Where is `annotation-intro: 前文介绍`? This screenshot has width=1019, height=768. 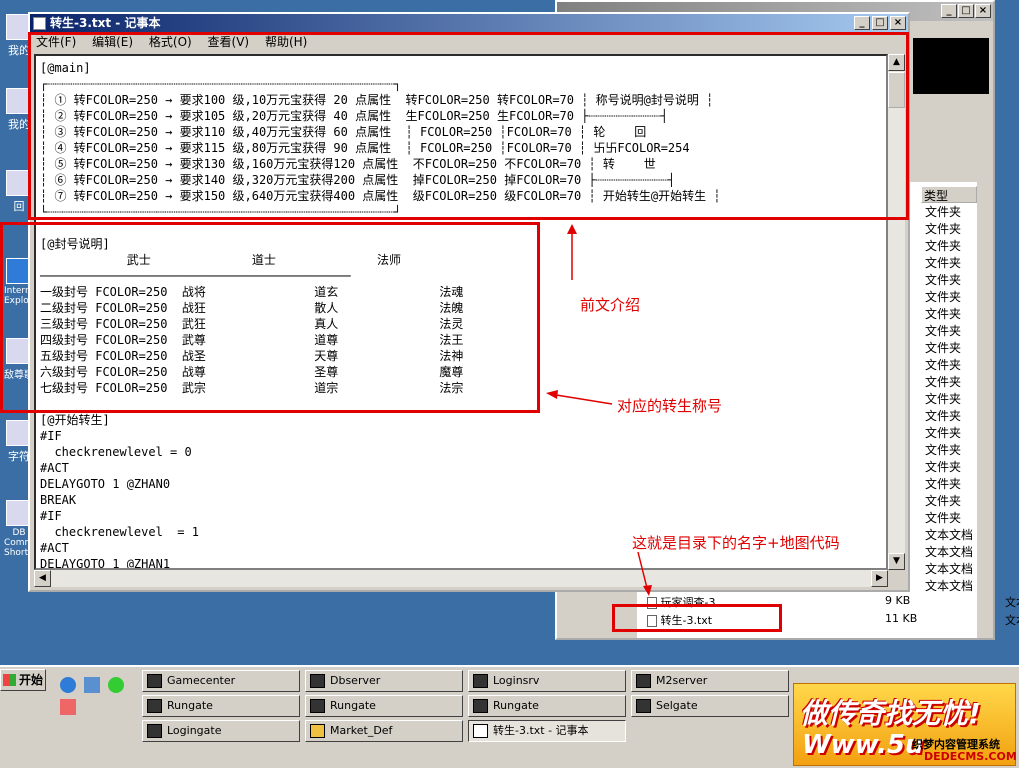 annotation-intro: 前文介绍 is located at coordinates (610, 305).